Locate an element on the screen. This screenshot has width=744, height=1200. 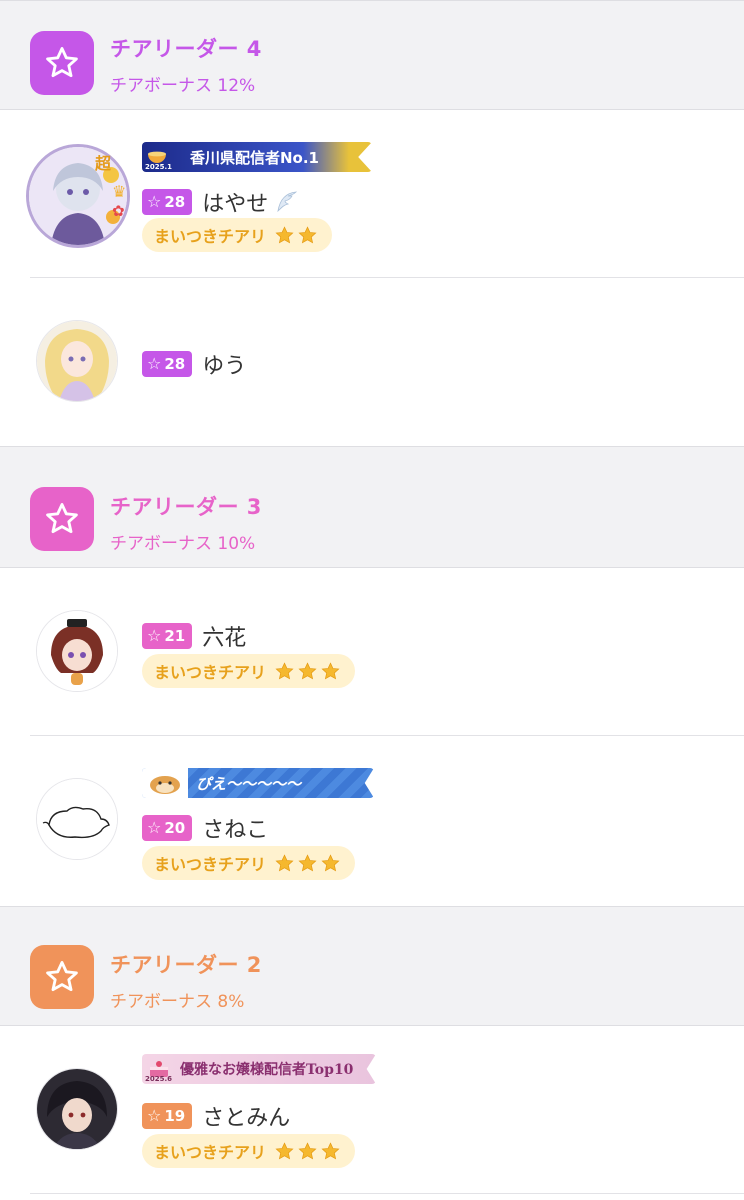
user-name: さねこ is located at coordinates (235, 828).